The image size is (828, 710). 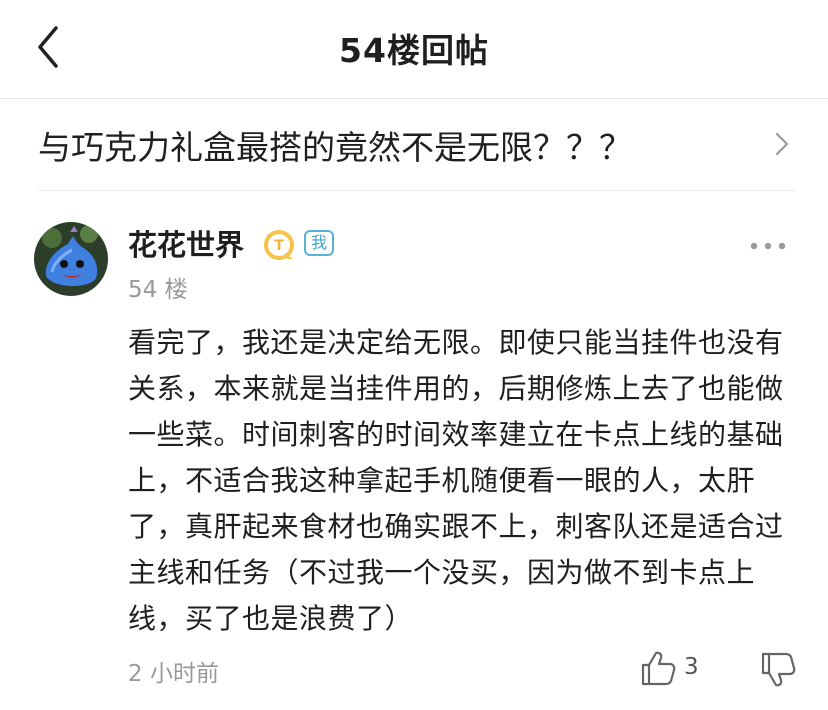 I want to click on dislike-button, so click(x=778, y=670).